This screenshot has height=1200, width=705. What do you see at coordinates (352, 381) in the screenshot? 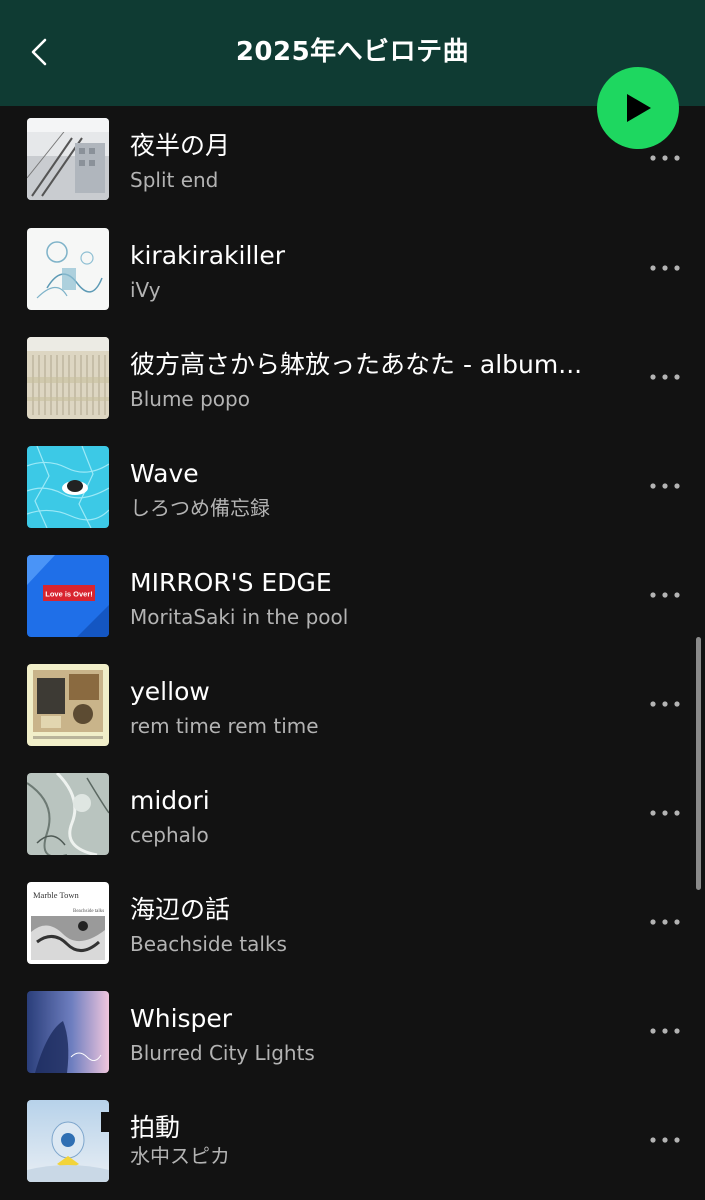
I see `track-row: 彼方高さから躰放ったあなた - album... Blume popo` at bounding box center [352, 381].